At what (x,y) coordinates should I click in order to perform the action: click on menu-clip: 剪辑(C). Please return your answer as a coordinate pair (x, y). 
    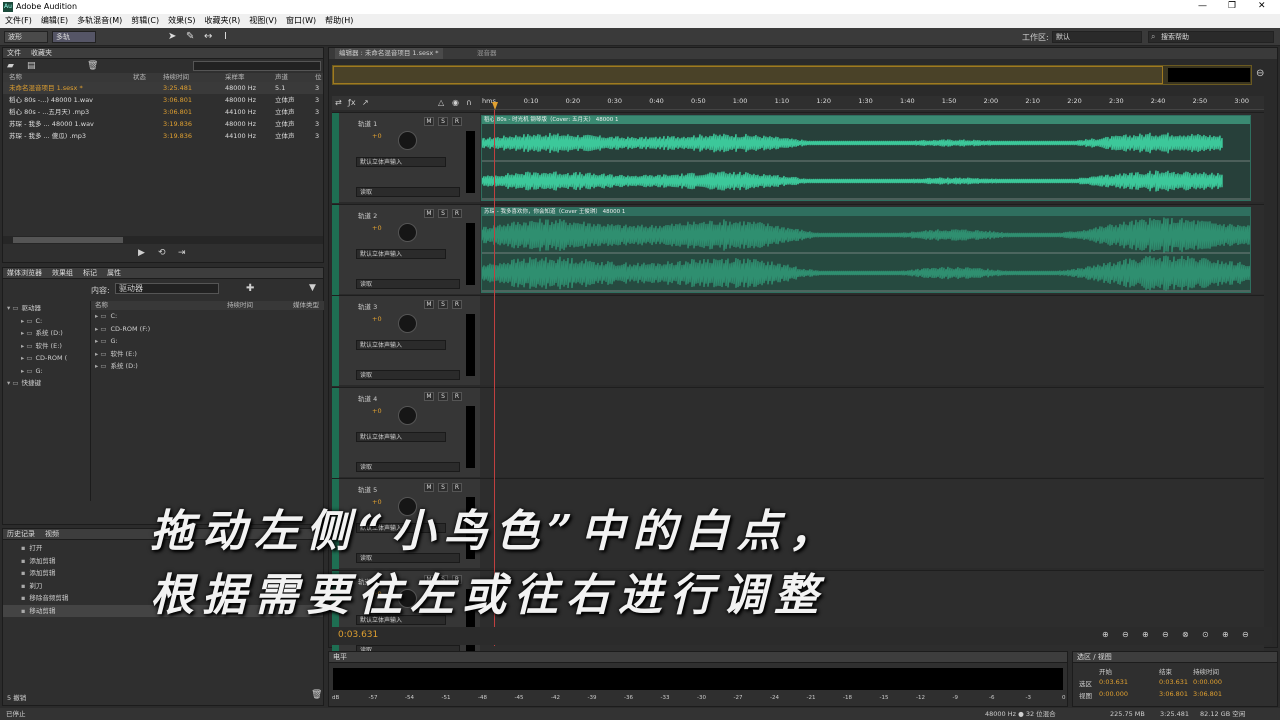
    Looking at the image, I should click on (145, 21).